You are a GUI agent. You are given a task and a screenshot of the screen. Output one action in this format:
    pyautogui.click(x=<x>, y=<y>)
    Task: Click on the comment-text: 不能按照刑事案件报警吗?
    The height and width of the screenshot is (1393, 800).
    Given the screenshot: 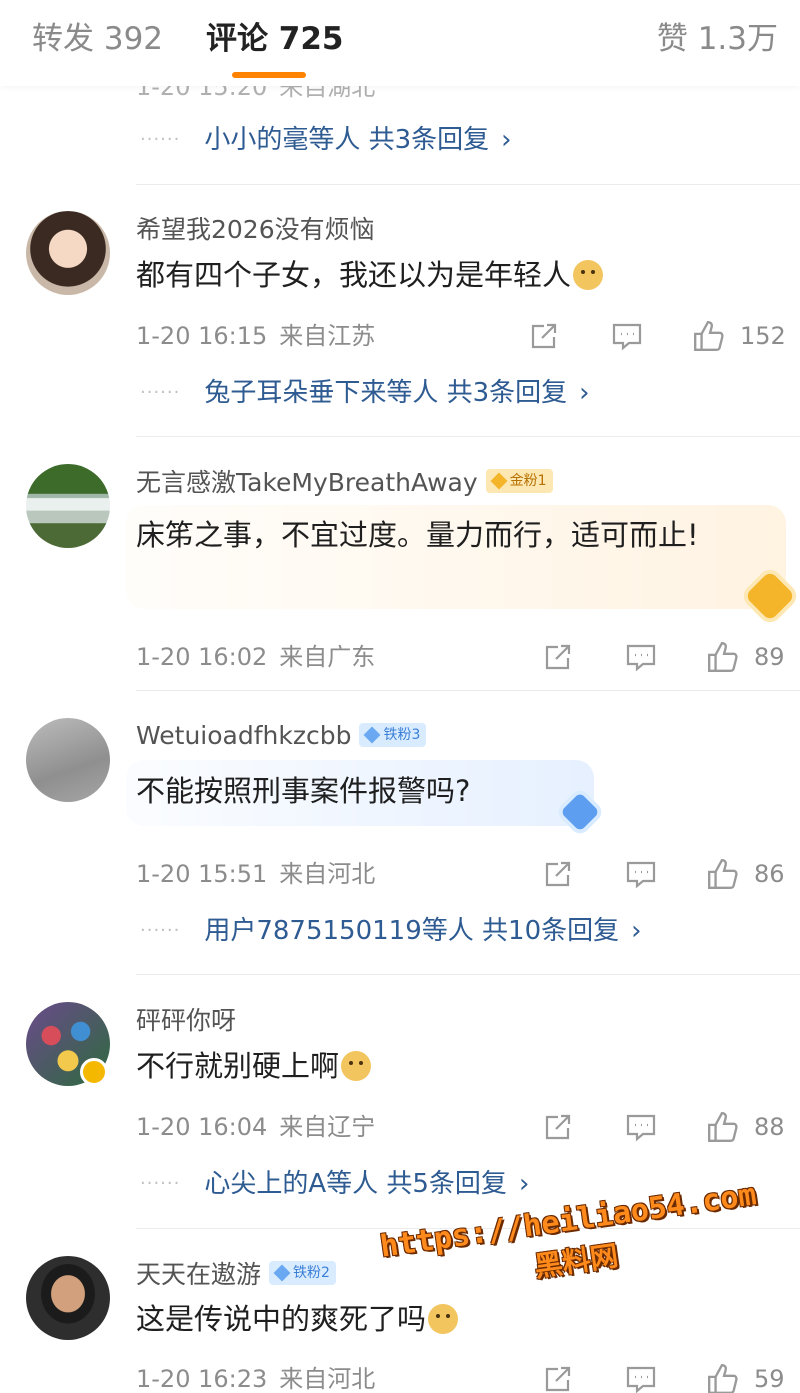 What is the action you would take?
    pyautogui.click(x=456, y=791)
    